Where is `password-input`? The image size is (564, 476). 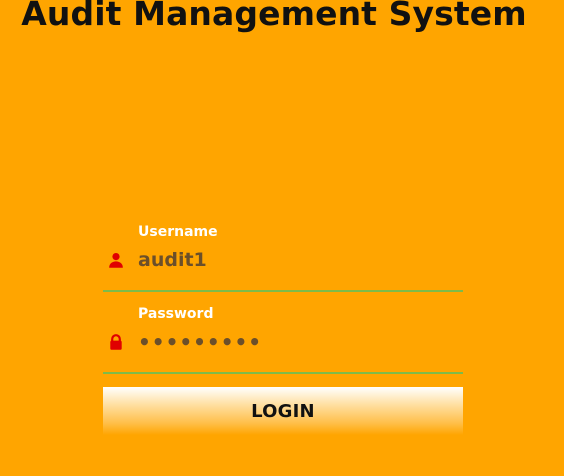 password-input is located at coordinates (298, 342).